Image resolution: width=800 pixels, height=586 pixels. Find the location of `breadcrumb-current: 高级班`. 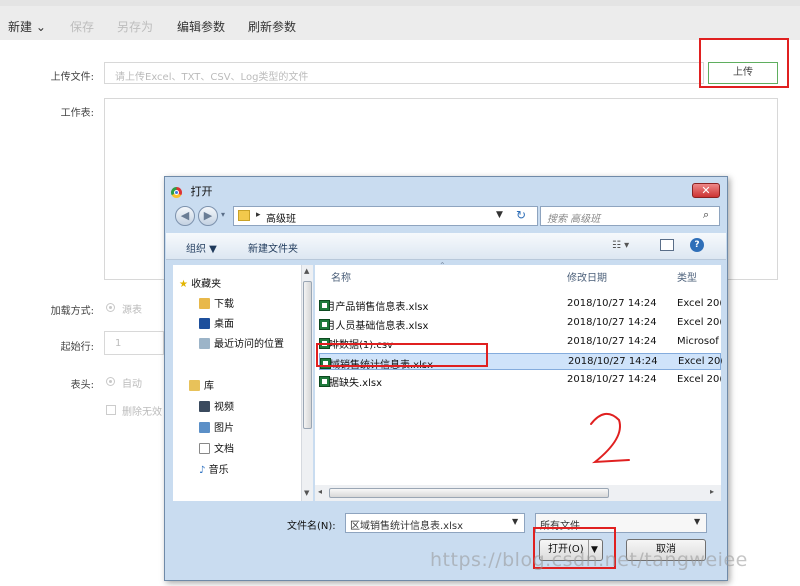

breadcrumb-current: 高级班 is located at coordinates (281, 217).